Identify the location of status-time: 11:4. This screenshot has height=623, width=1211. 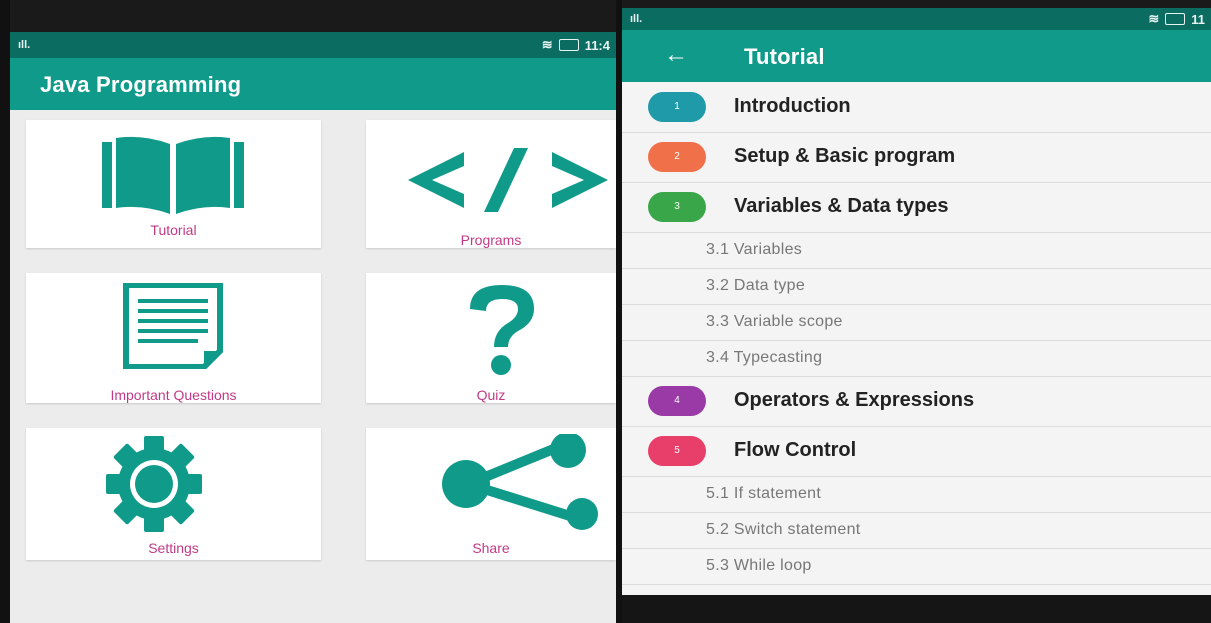
(597, 45).